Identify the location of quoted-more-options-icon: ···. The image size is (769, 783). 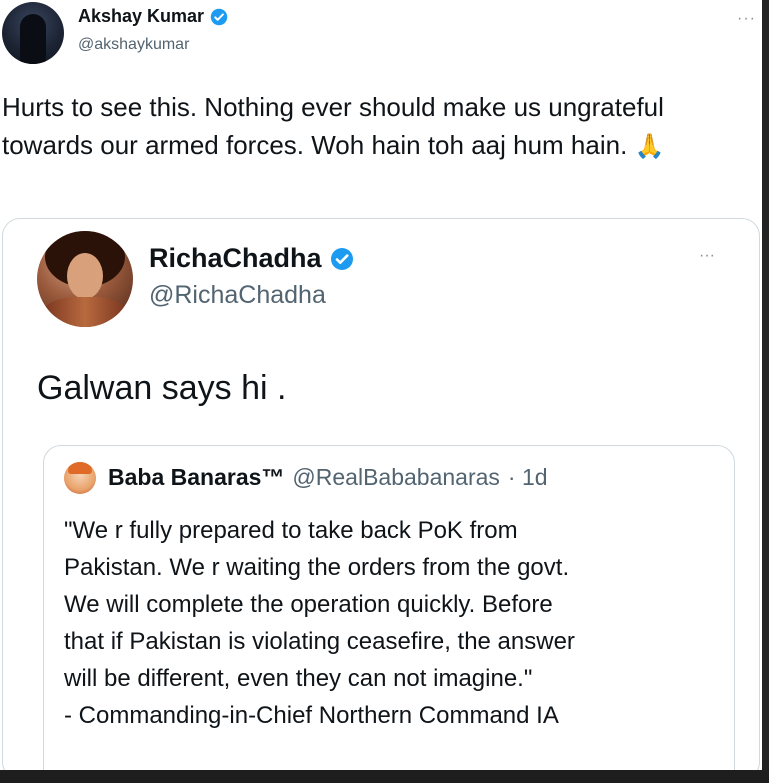
(707, 256).